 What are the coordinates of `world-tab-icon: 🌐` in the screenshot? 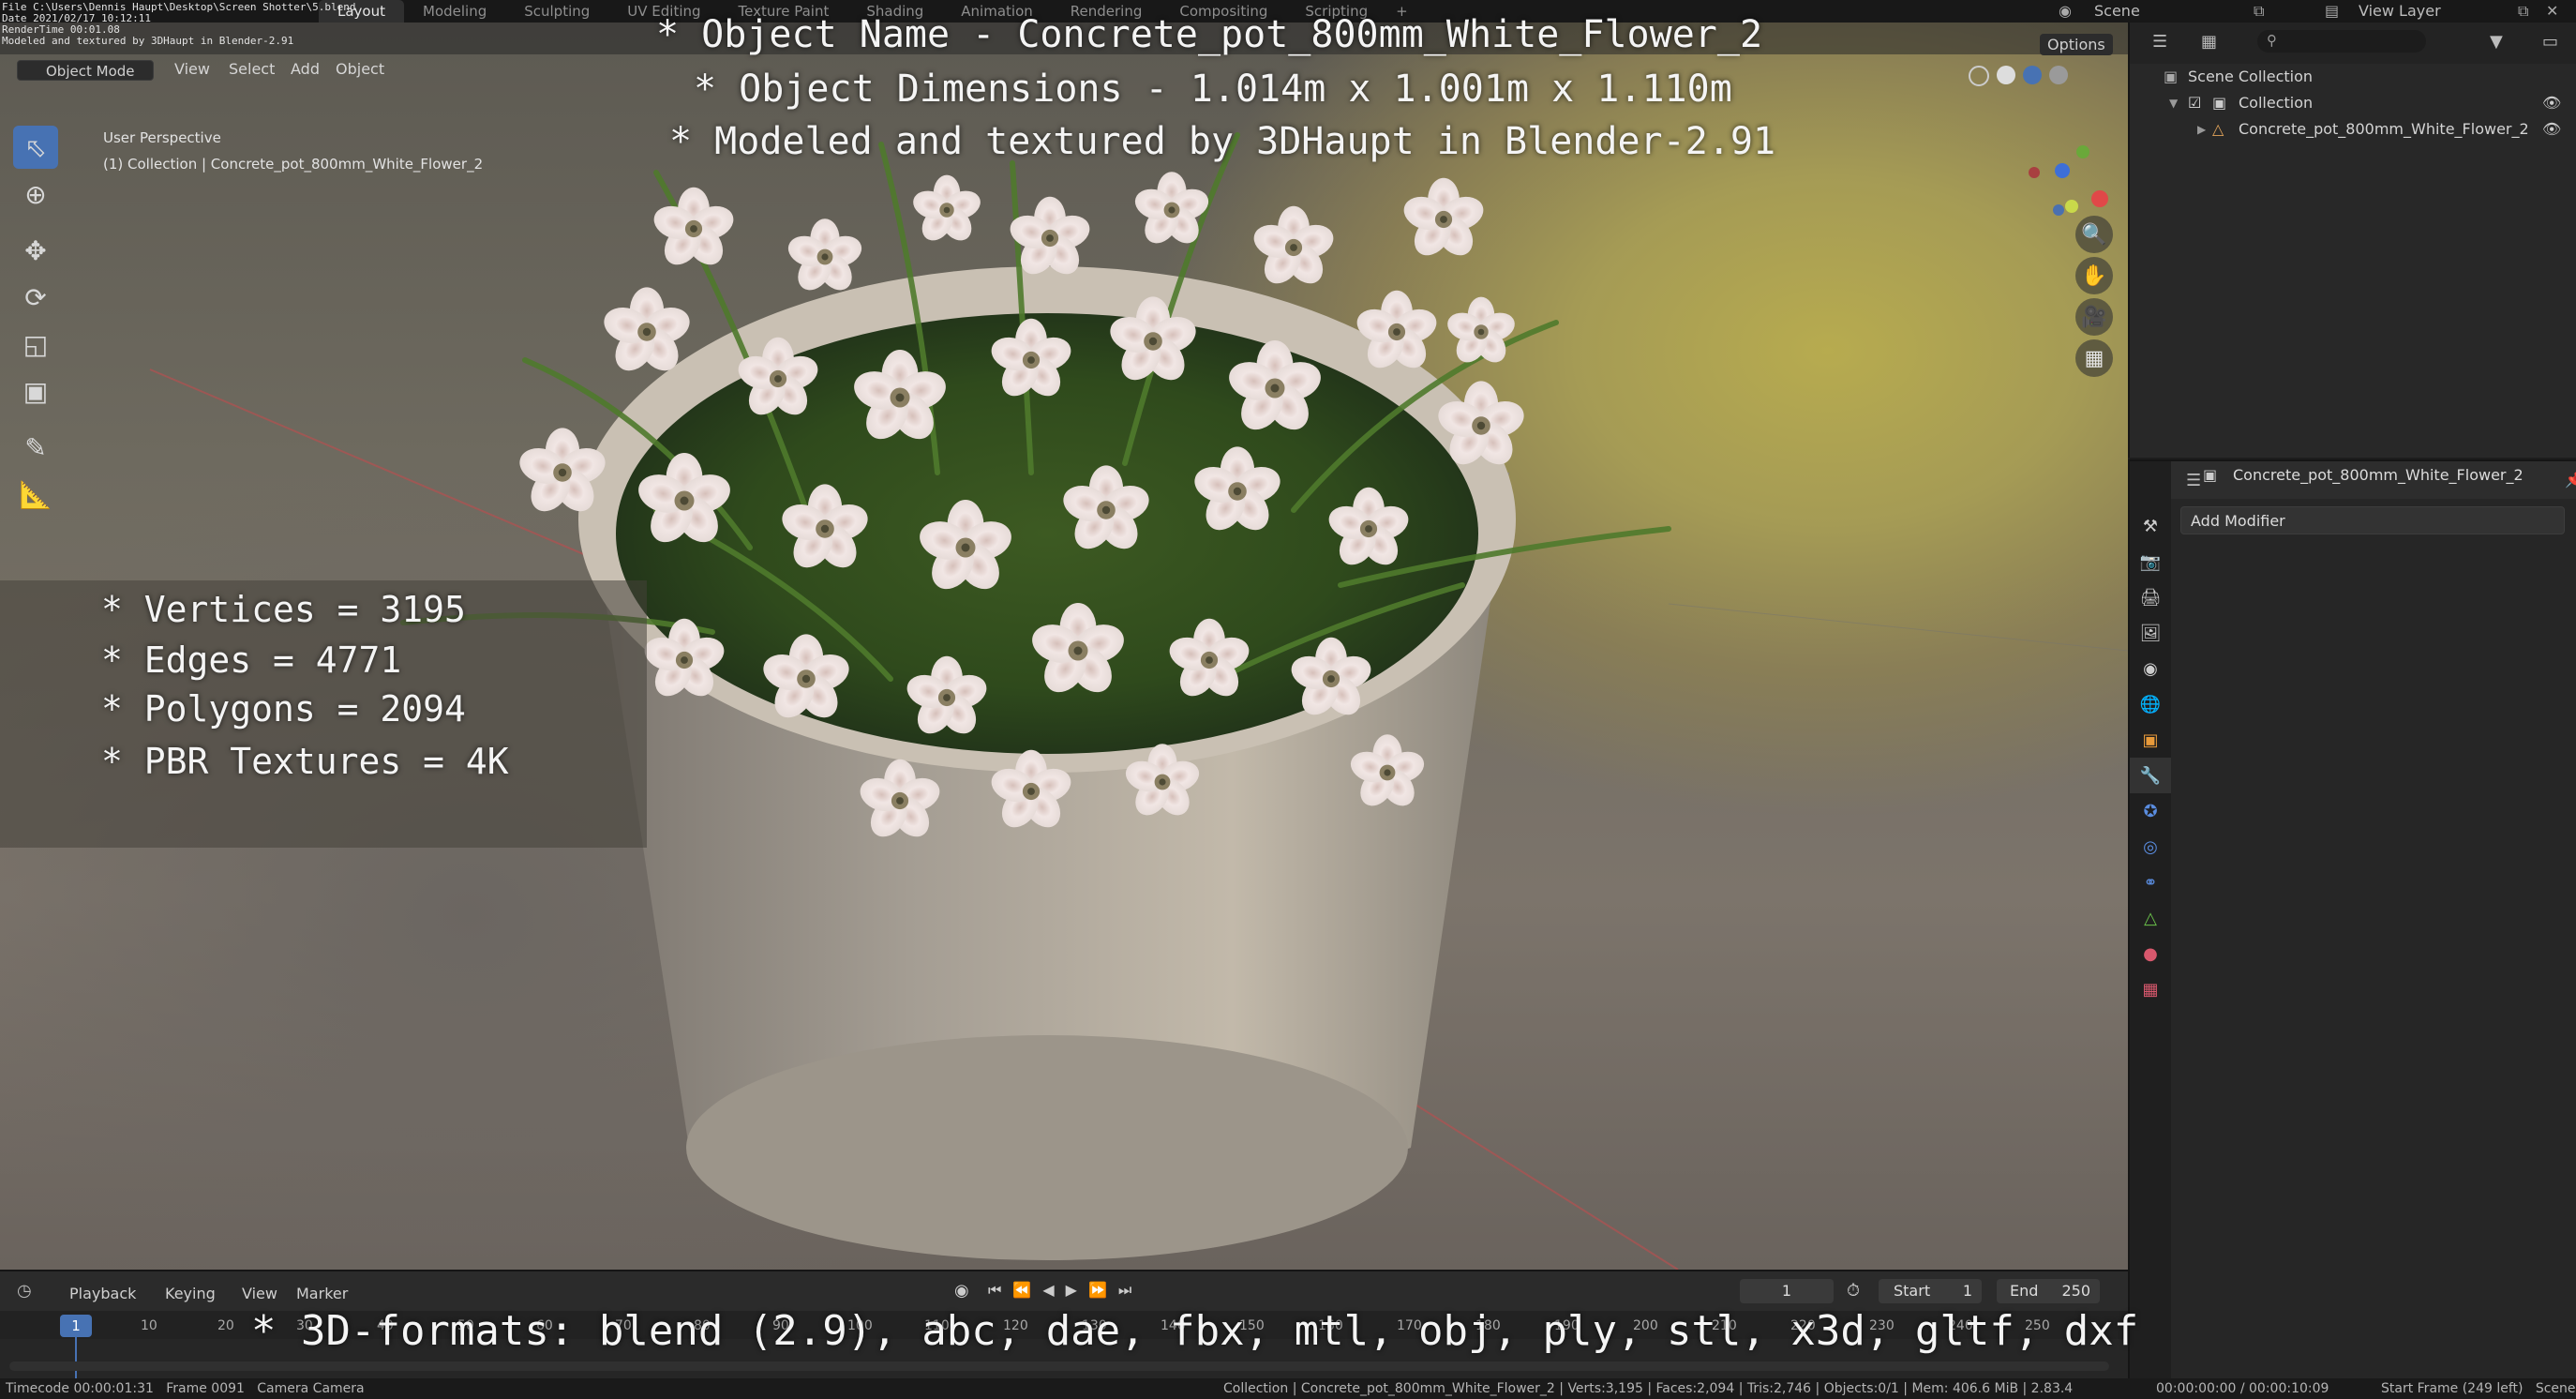 It's located at (2150, 704).